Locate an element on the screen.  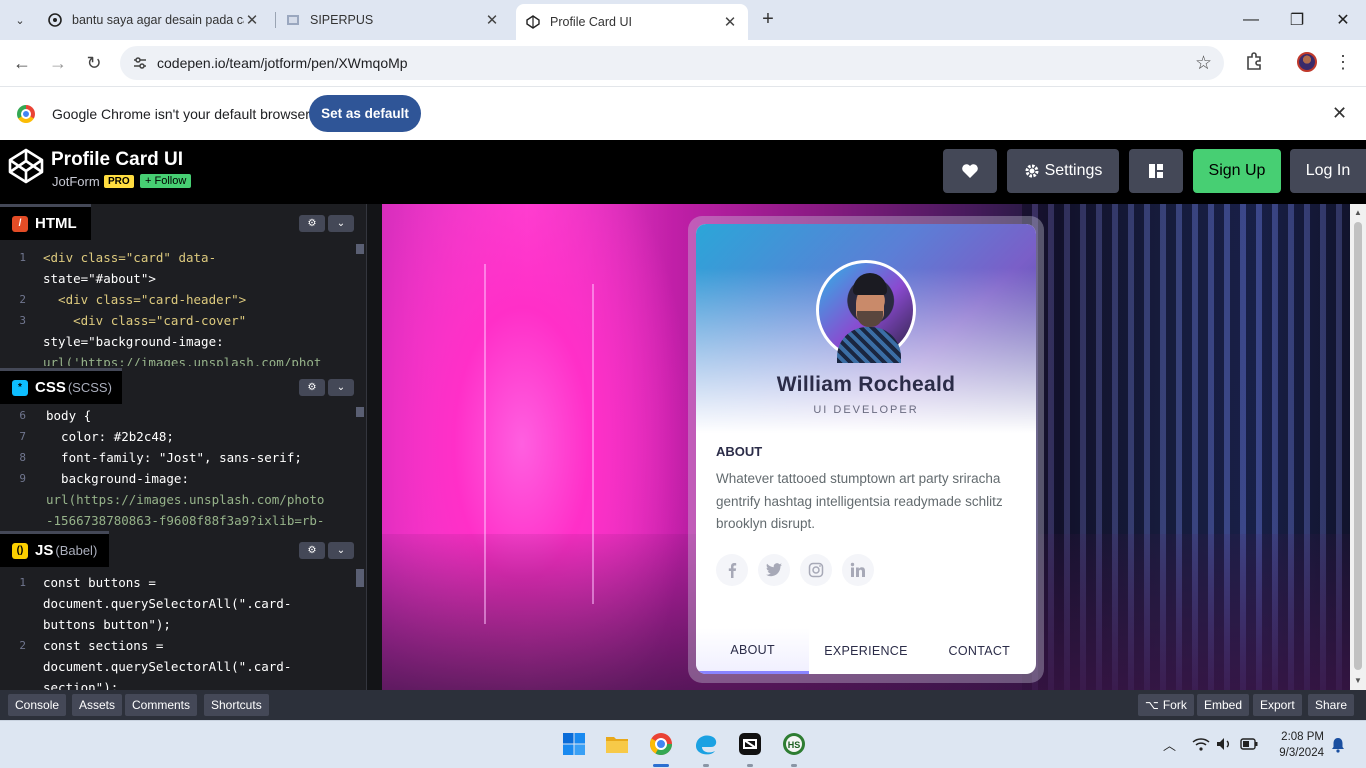
card-tab-contact: CONTACT is located at coordinates (979, 651).